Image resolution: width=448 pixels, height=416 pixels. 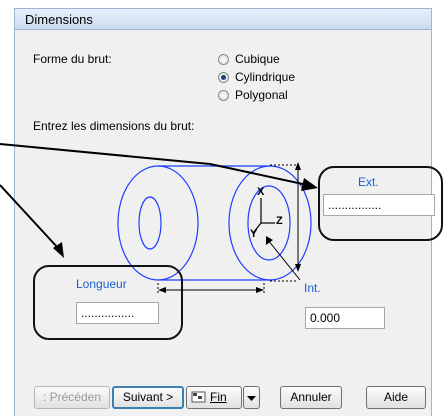 I want to click on help-button: Aide, so click(x=396, y=397).